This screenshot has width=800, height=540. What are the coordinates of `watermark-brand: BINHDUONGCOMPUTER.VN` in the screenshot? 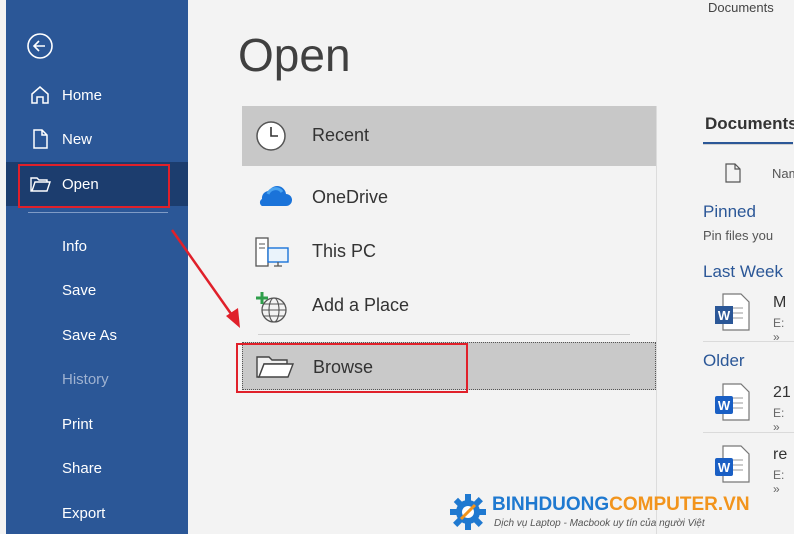 It's located at (621, 505).